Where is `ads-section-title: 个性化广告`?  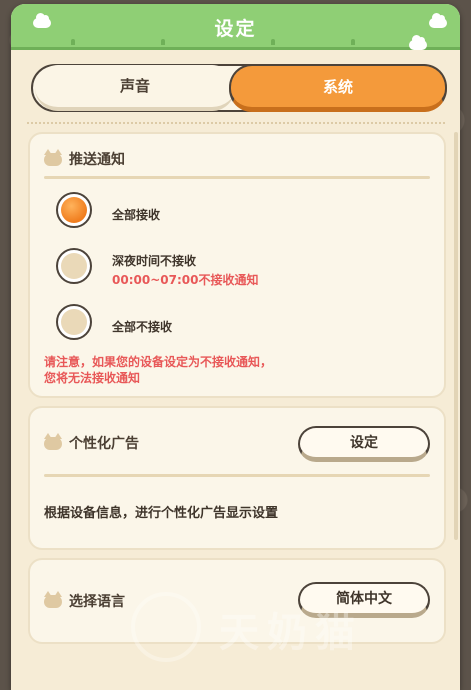 ads-section-title: 个性化广告 is located at coordinates (104, 444).